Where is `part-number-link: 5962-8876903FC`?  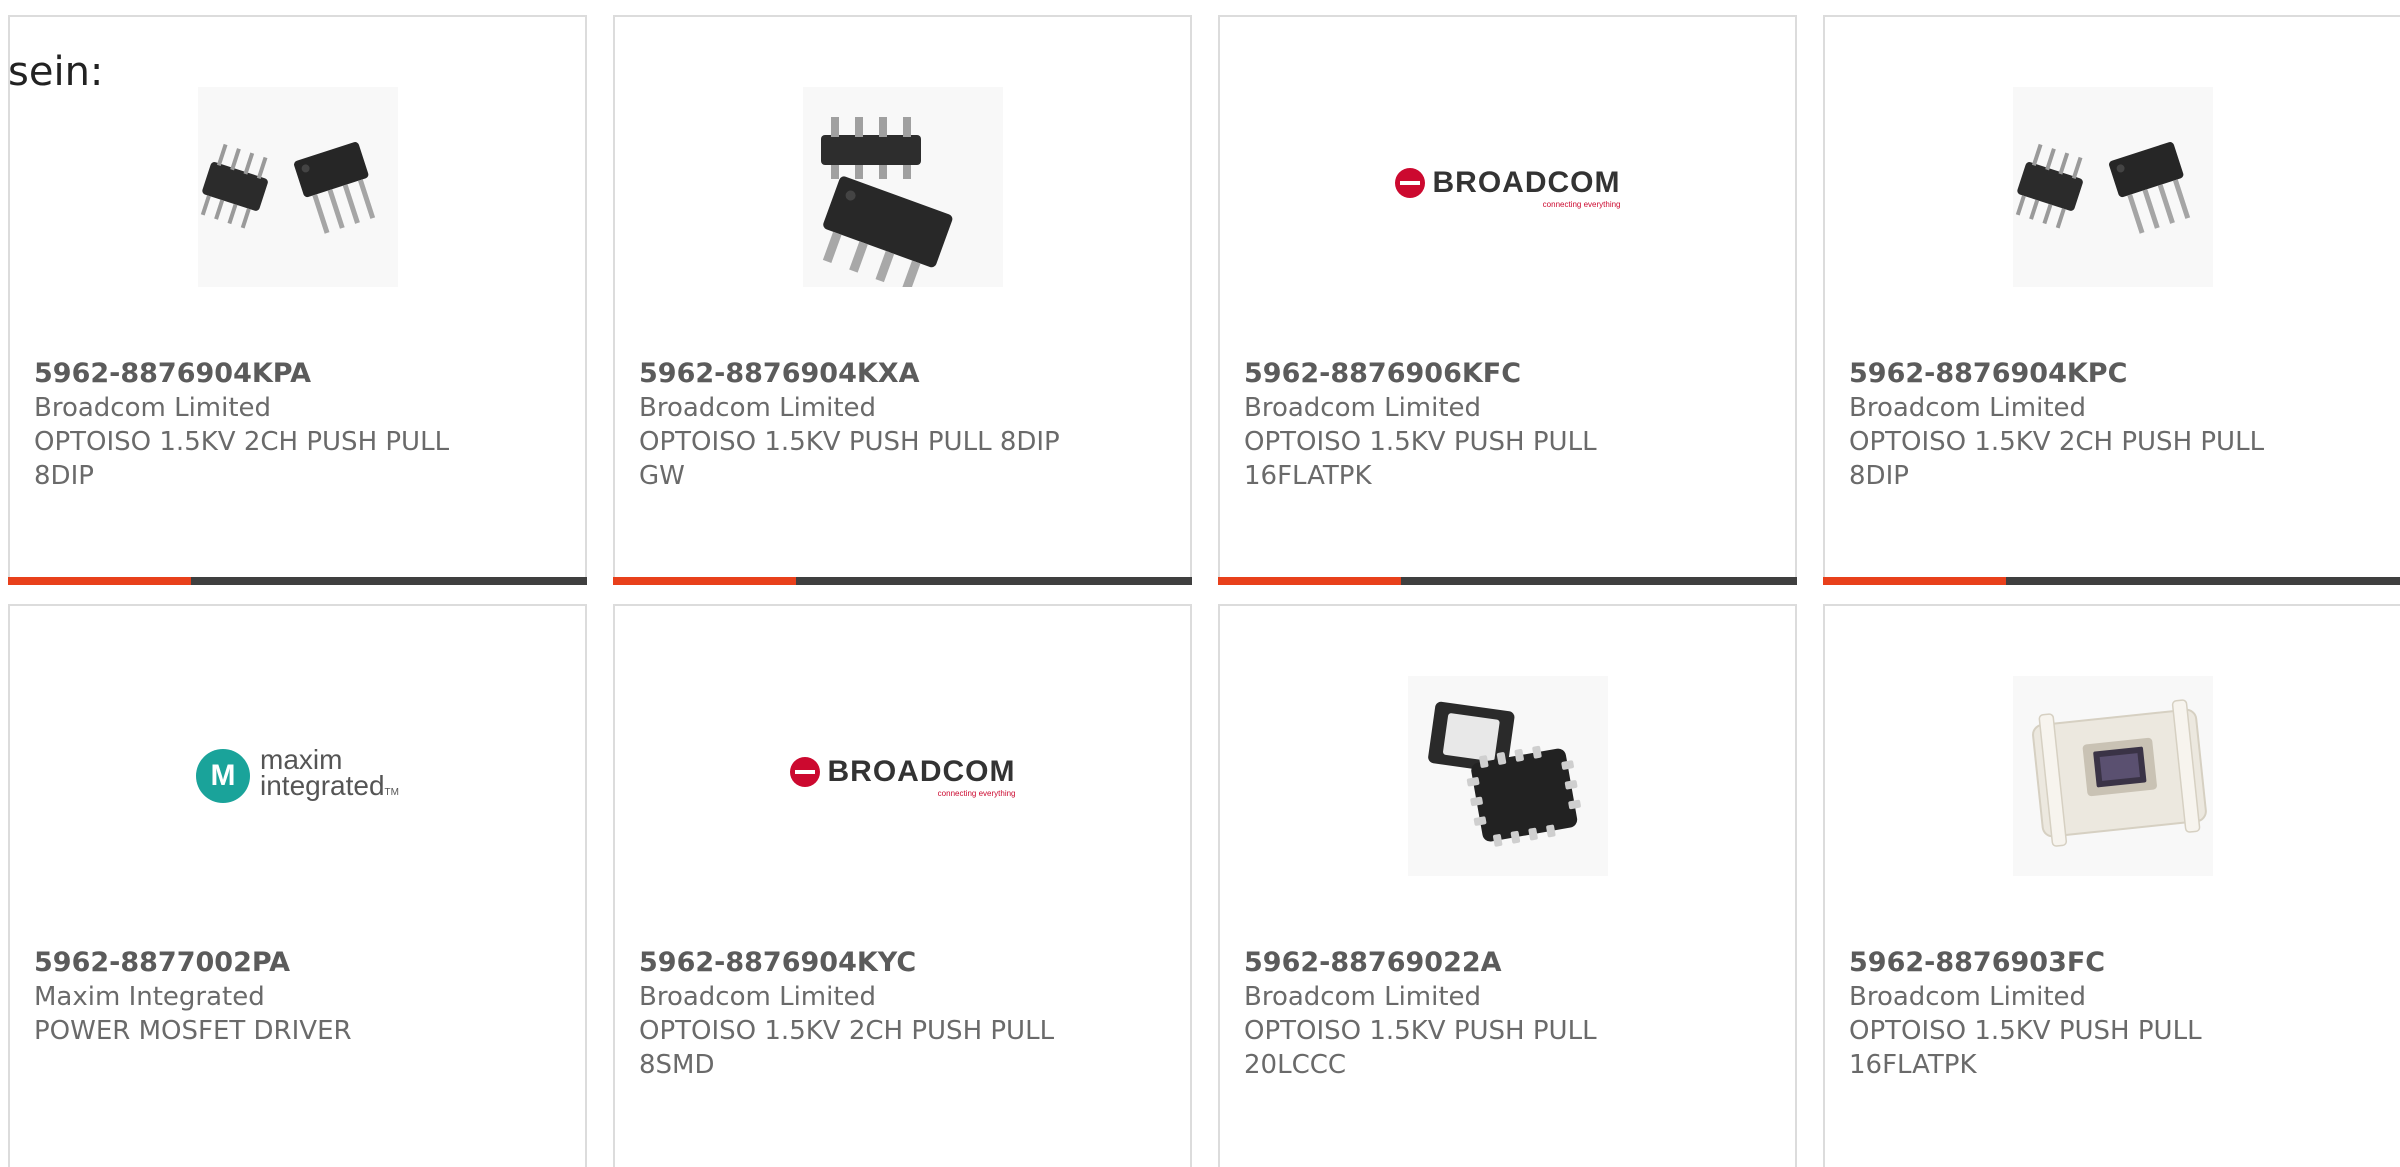 part-number-link: 5962-8876903FC is located at coordinates (2069, 963).